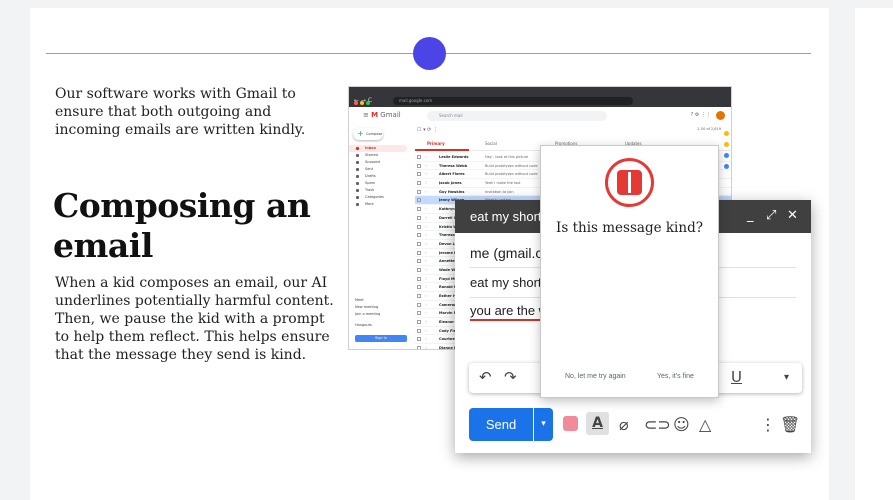  Describe the element at coordinates (517, 116) in the screenshot. I see `search-input: Search mail` at that location.